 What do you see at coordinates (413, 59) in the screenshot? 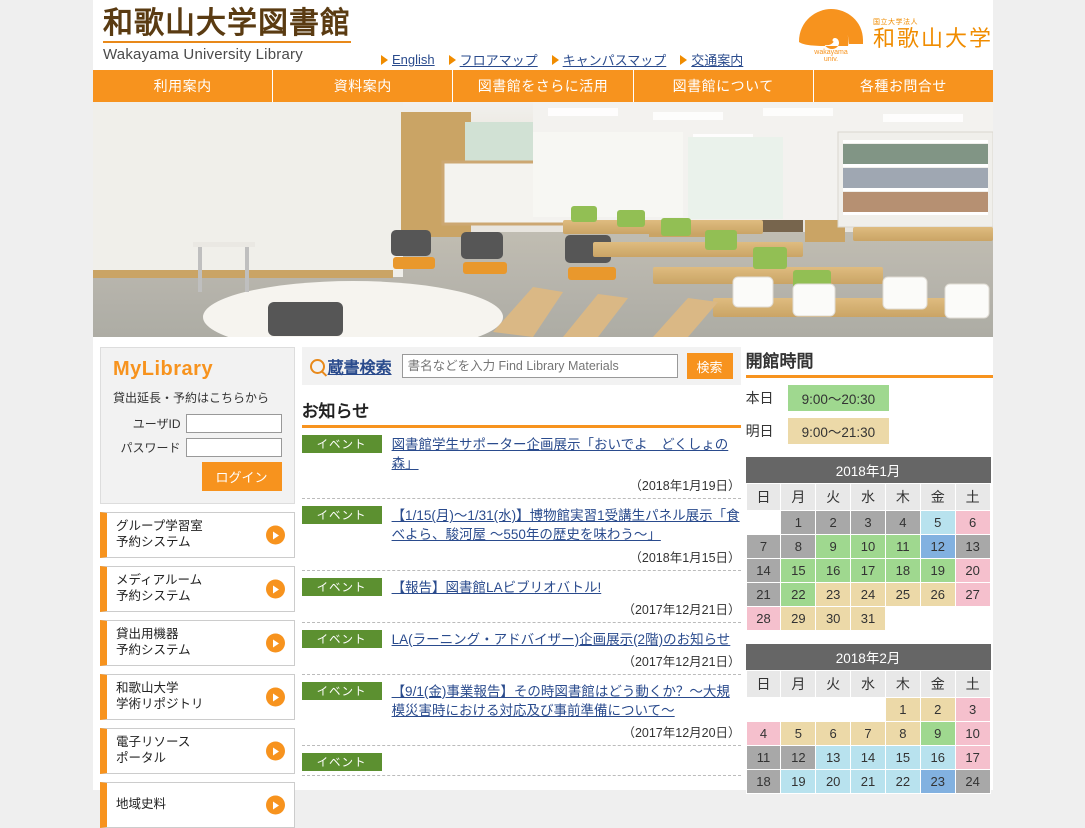
I see `utility-nav-label: English` at bounding box center [413, 59].